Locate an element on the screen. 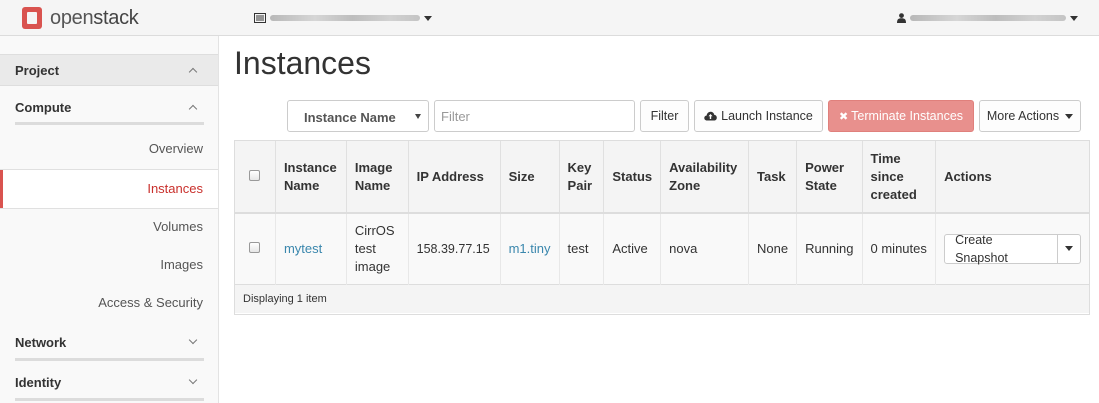 The image size is (1099, 403). status-text: Active is located at coordinates (630, 248).